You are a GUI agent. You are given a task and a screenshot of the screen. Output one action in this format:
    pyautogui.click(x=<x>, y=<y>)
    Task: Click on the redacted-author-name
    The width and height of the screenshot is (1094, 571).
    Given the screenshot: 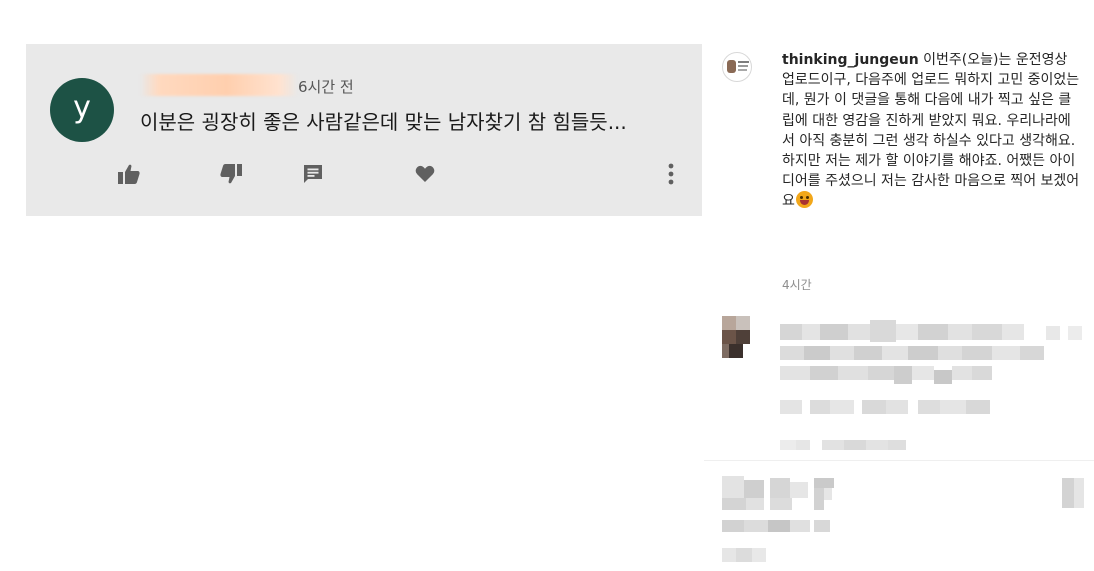 What is the action you would take?
    pyautogui.click(x=219, y=85)
    